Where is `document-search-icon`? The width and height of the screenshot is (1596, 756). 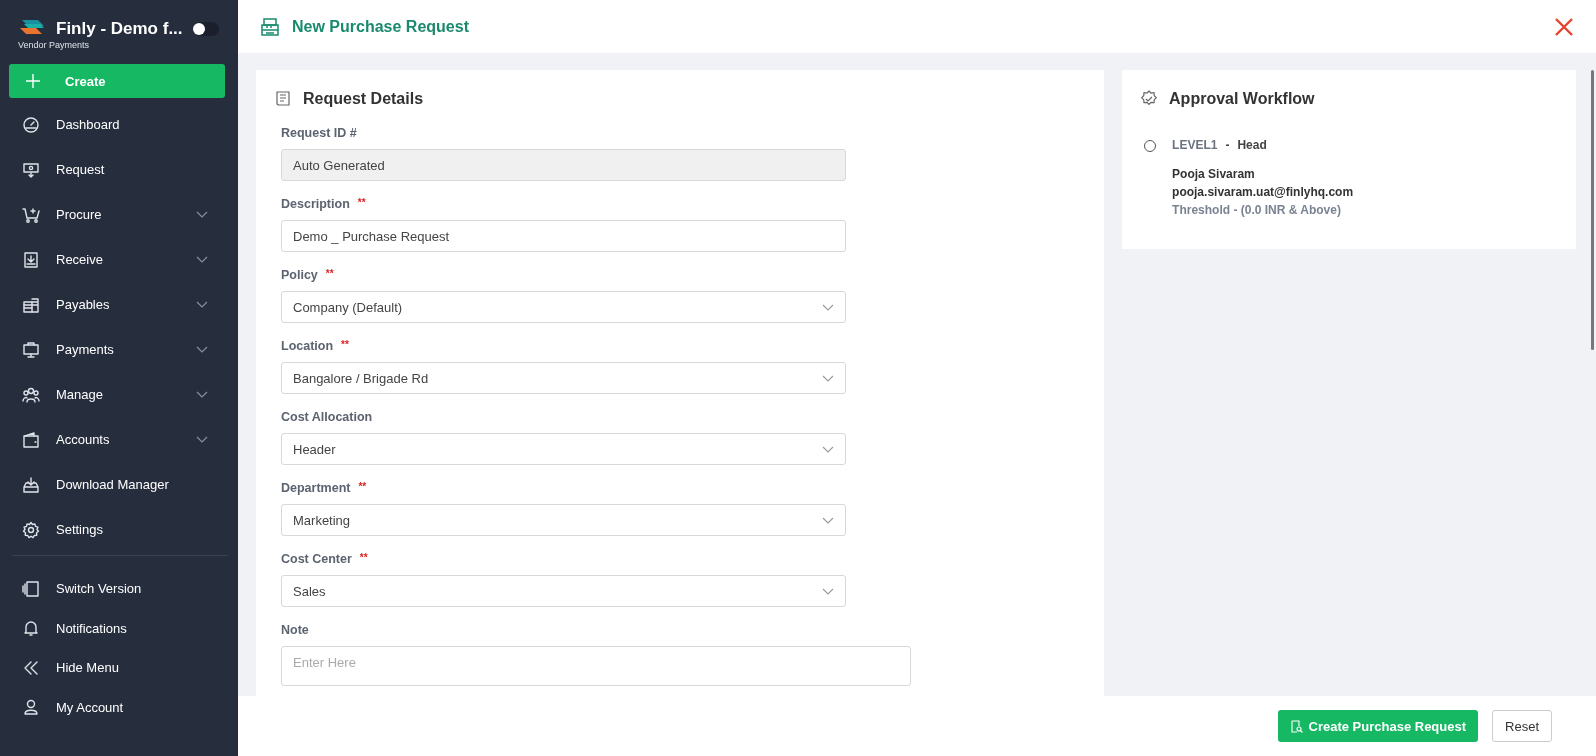 document-search-icon is located at coordinates (1296, 726).